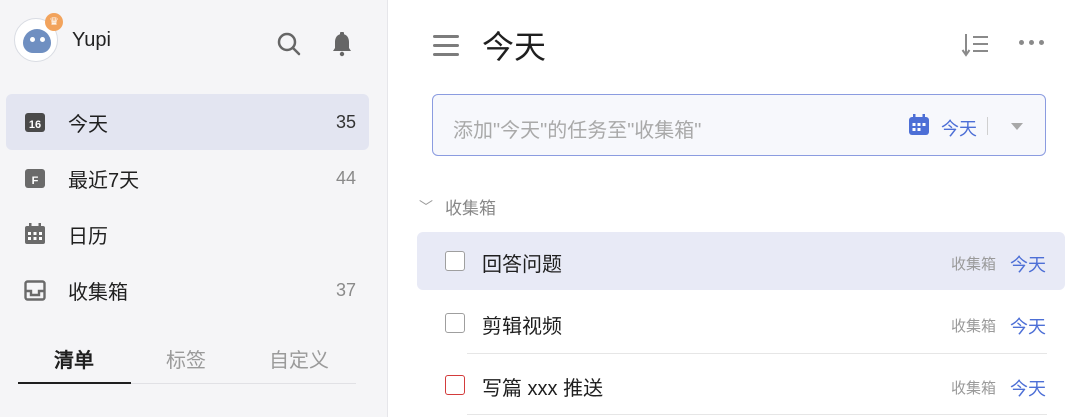 Image resolution: width=1080 pixels, height=417 pixels. What do you see at coordinates (345, 289) in the screenshot?
I see `sidebar-item-count: 37` at bounding box center [345, 289].